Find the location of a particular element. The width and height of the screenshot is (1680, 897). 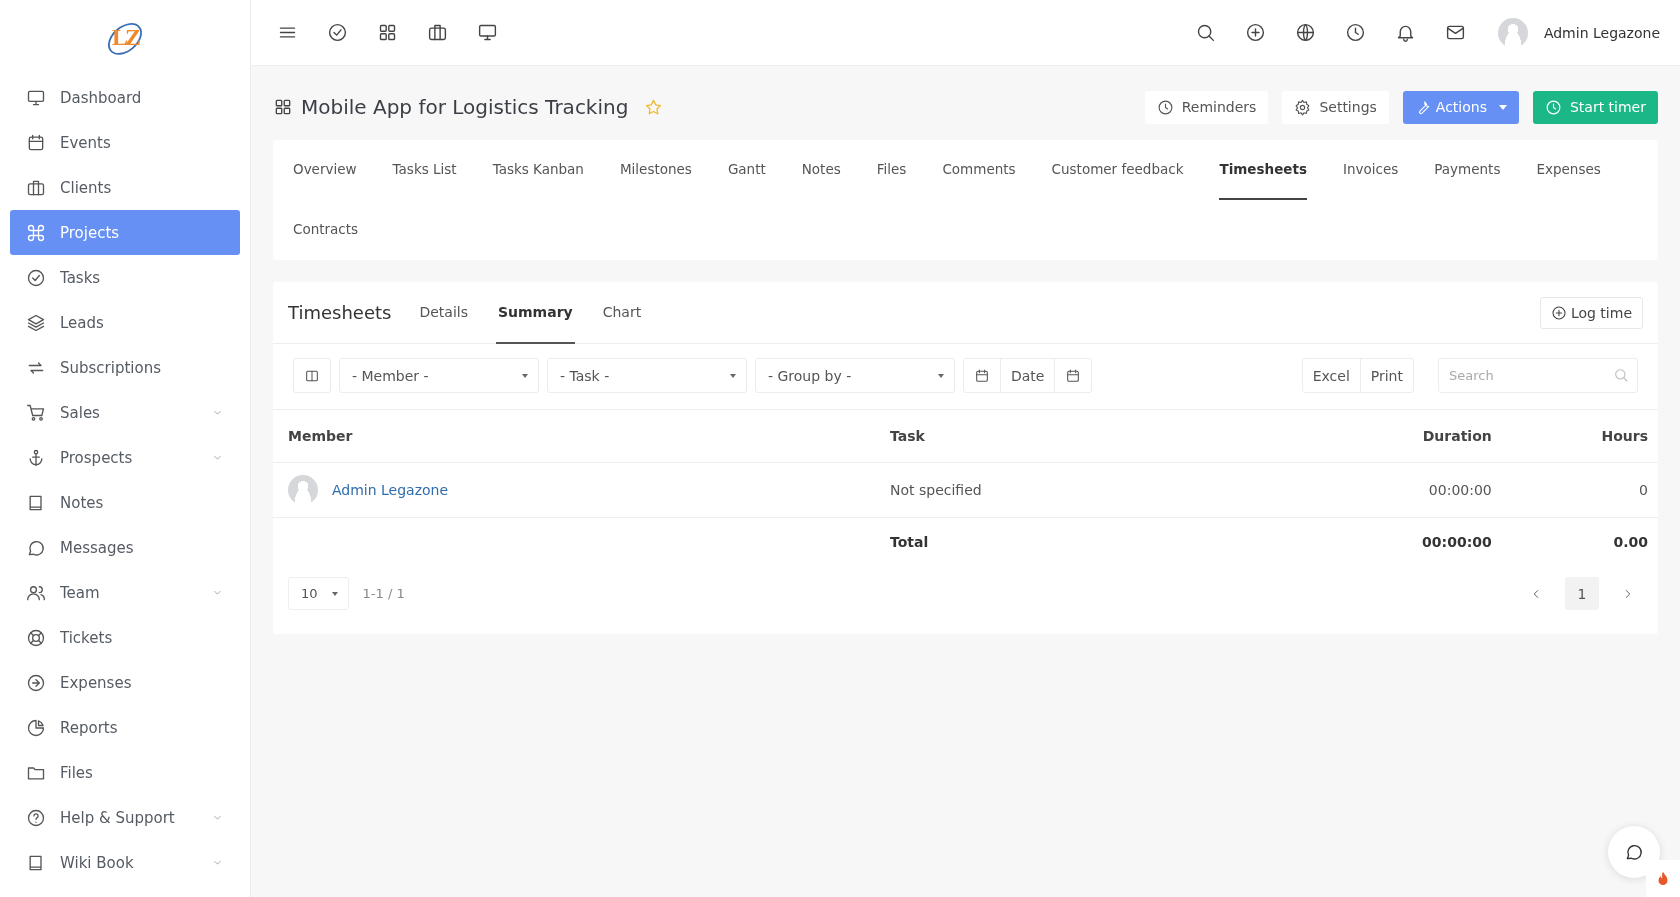

tab: Contracts is located at coordinates (326, 230).